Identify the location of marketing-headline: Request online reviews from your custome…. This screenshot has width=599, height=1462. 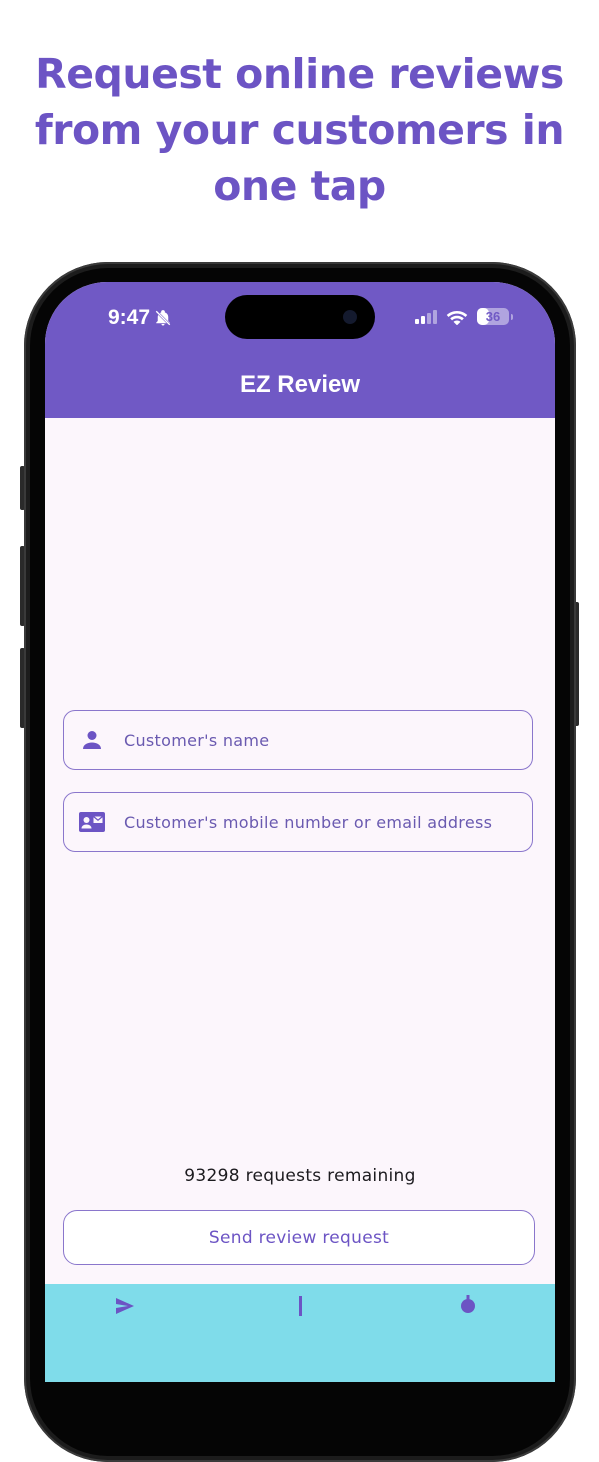
(299, 130).